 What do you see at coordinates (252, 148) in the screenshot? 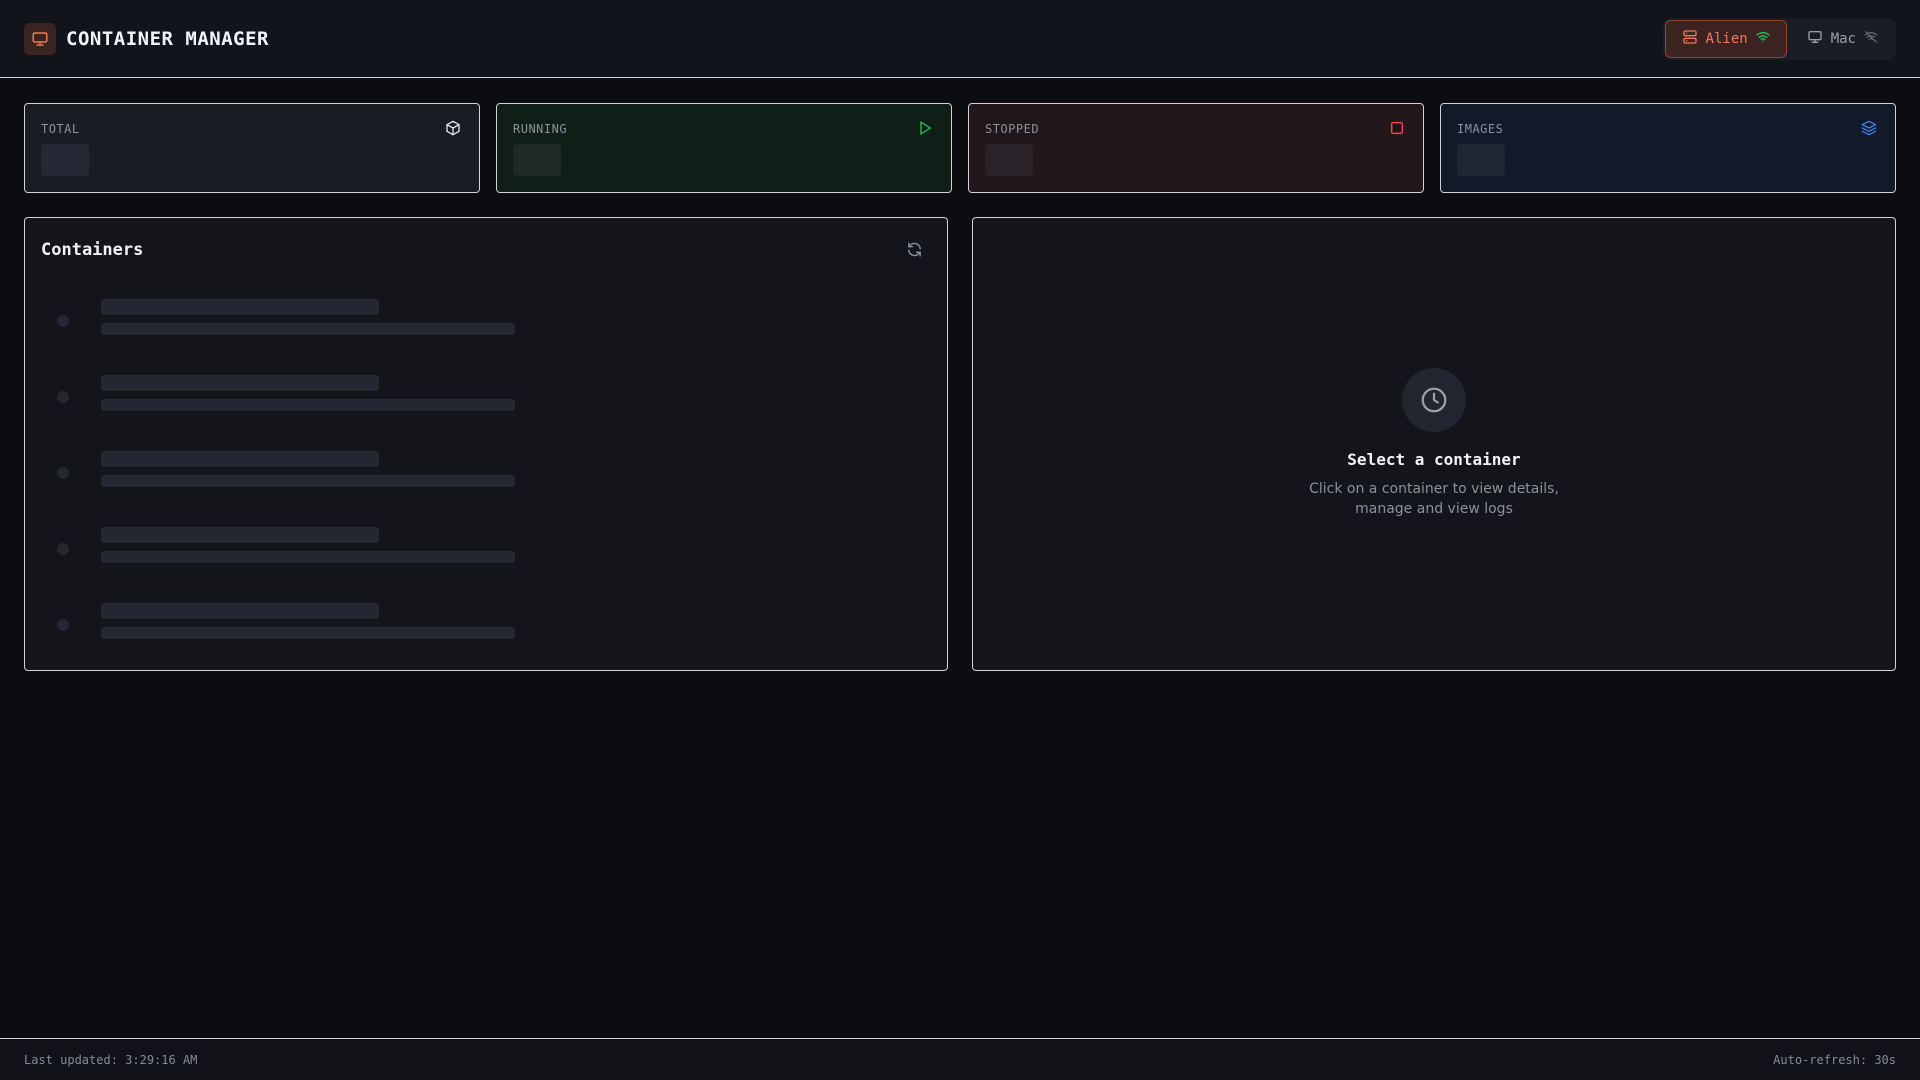
I see `stat-card-total: TOTAL` at bounding box center [252, 148].